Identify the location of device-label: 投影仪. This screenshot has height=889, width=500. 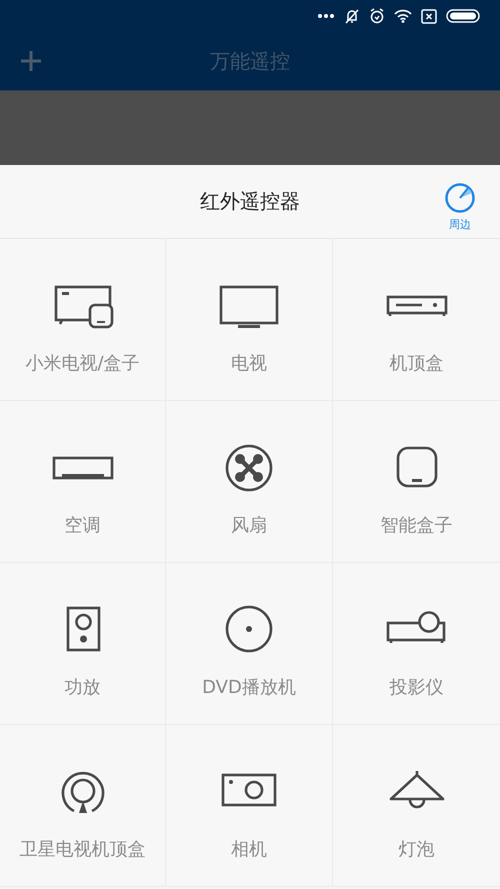
(417, 687).